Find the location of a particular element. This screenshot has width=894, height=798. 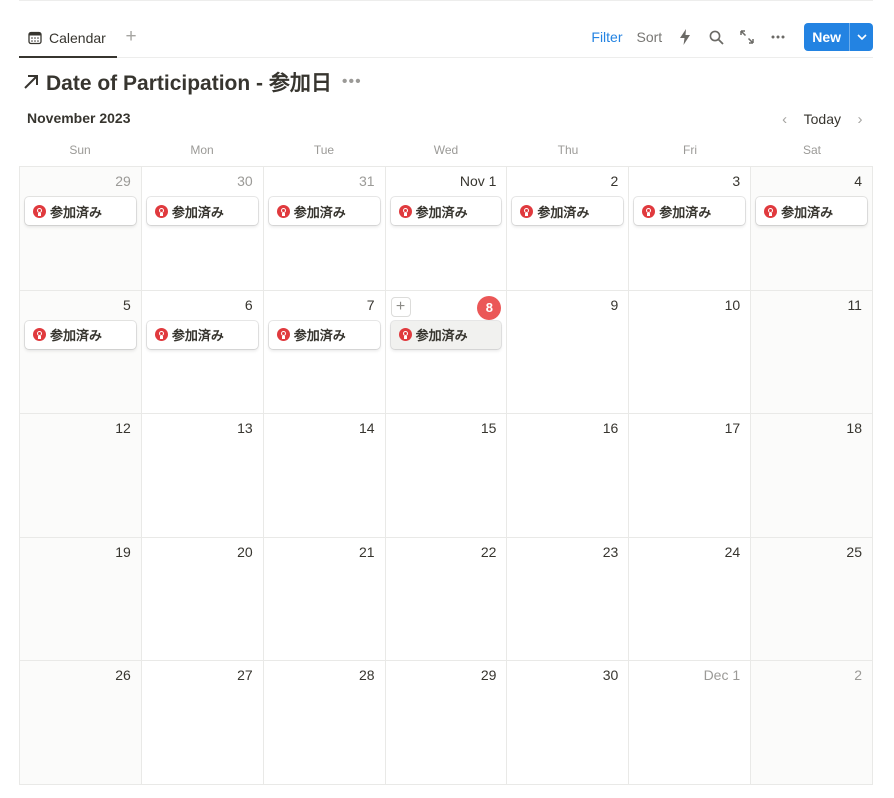

view-tab-bar: Calendar + Filter Sort New is located at coordinates (446, 39).